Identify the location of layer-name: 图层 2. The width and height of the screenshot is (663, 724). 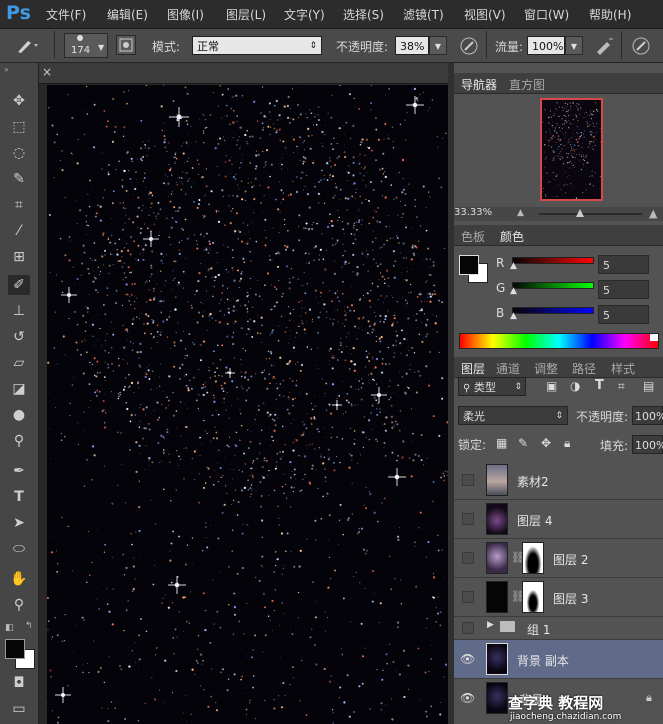
(570, 559).